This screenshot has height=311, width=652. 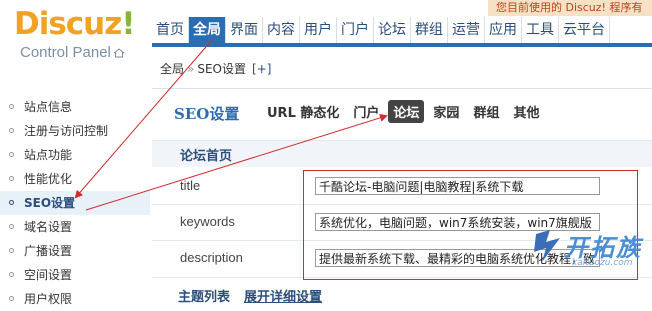 I want to click on nav-underline, so click(x=402, y=45).